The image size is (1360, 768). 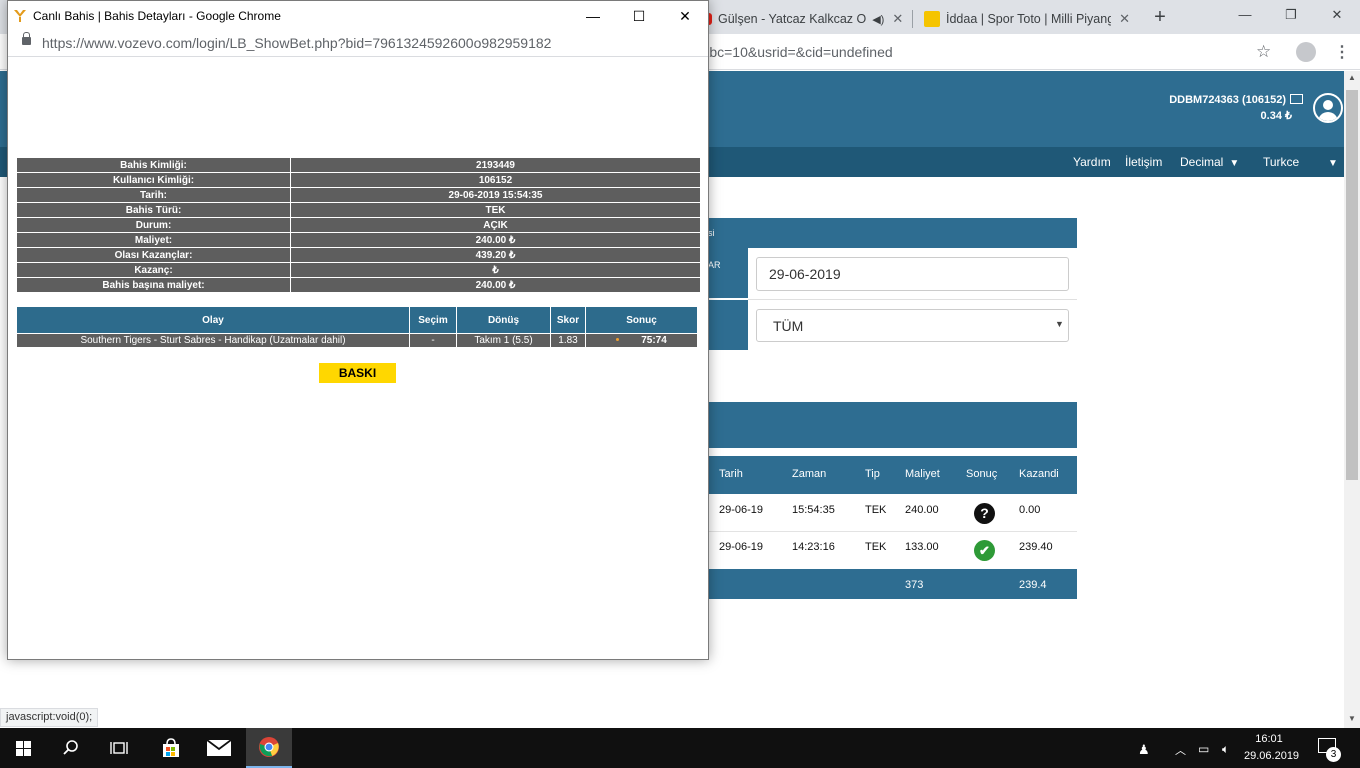 I want to click on filter-form-header: si, so click(x=888, y=233).